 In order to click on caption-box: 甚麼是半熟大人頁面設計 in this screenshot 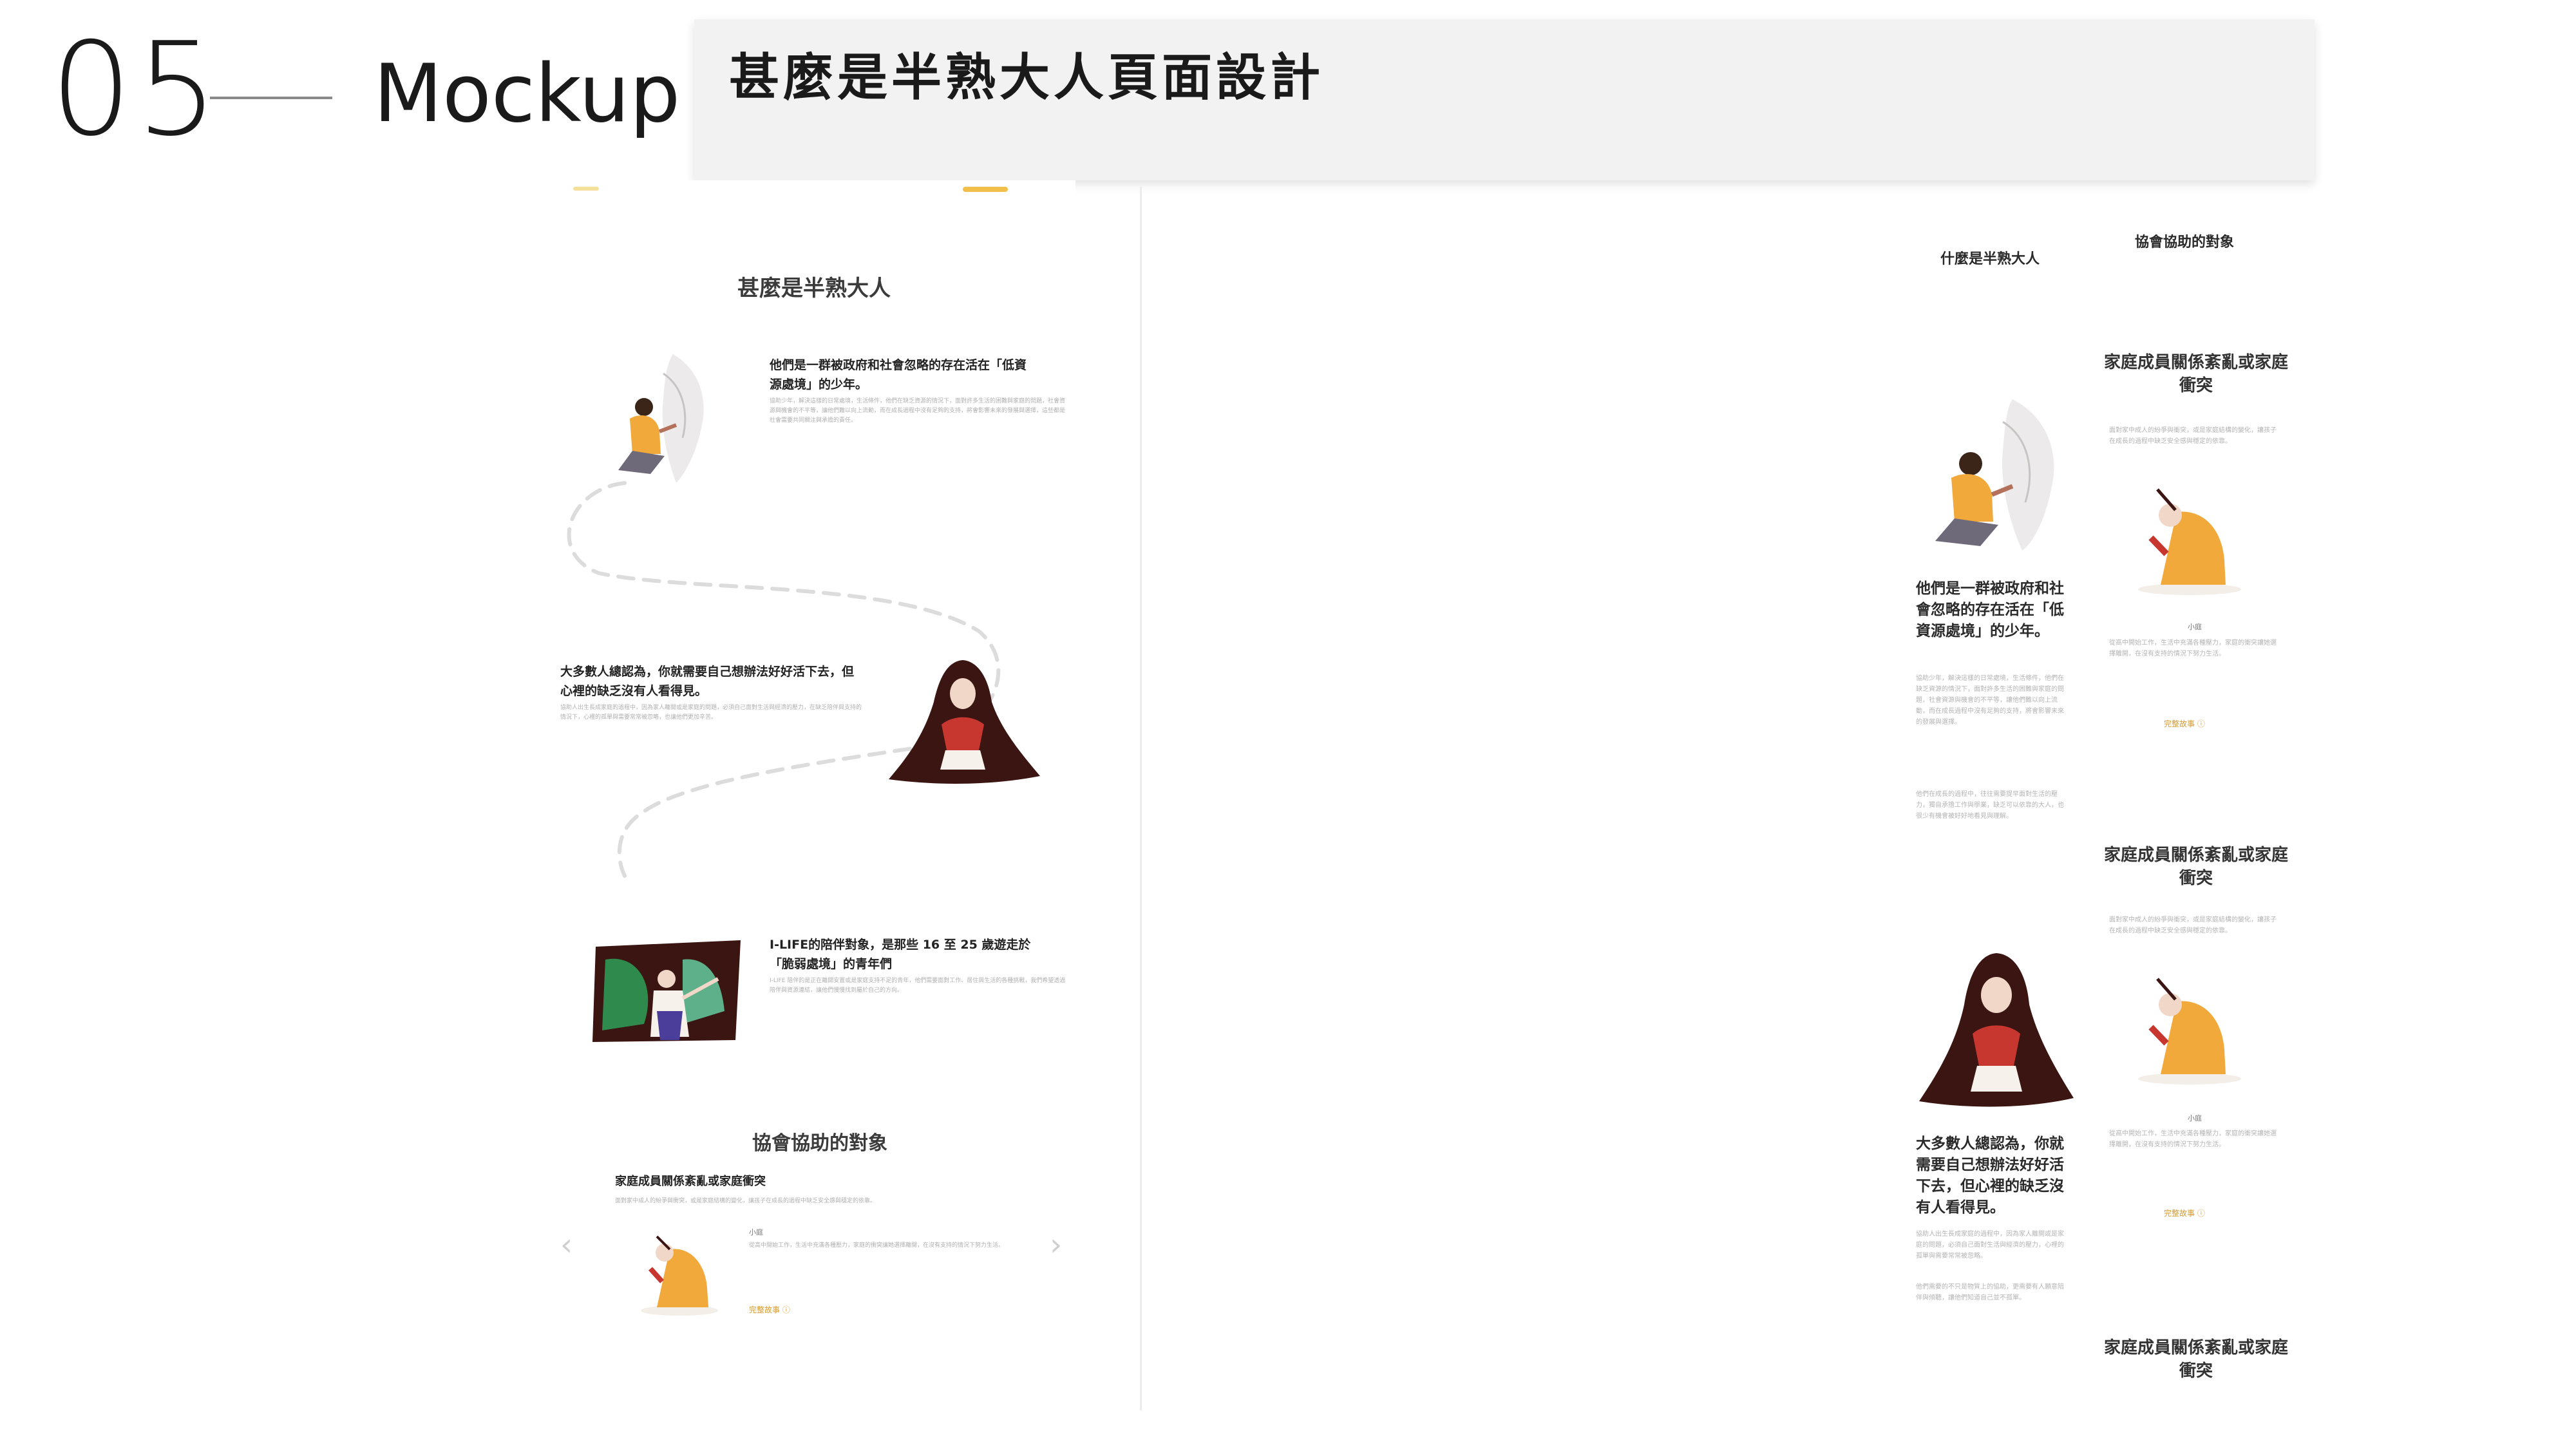, I will do `click(1504, 100)`.